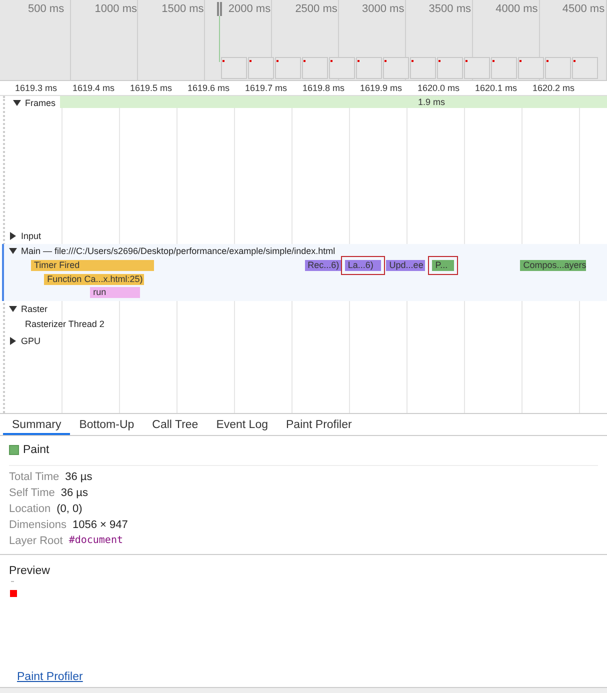  Describe the element at coordinates (496, 88) in the screenshot. I see `ruler-tick-label: 1620.1 ms` at that location.